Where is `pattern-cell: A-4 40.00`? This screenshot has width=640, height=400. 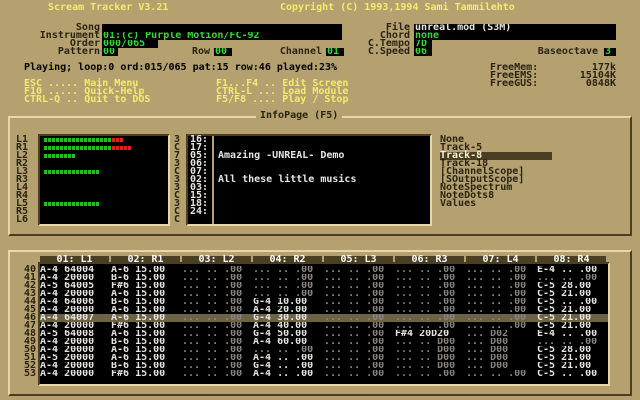 pattern-cell: A-4 40.00 is located at coordinates (288, 326).